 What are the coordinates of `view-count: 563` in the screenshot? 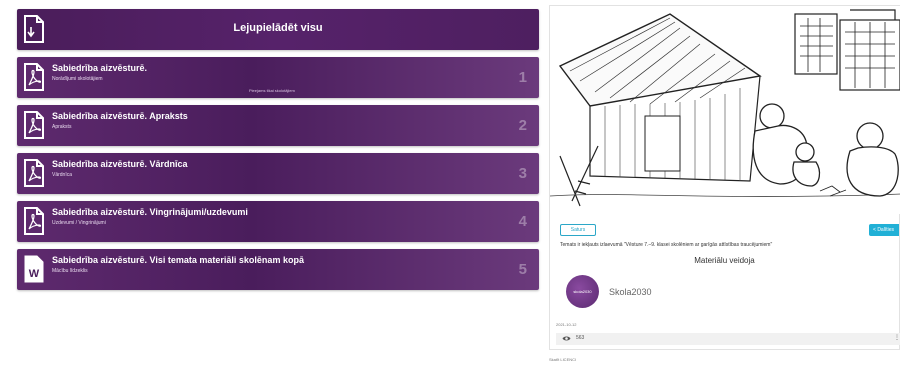 It's located at (580, 338).